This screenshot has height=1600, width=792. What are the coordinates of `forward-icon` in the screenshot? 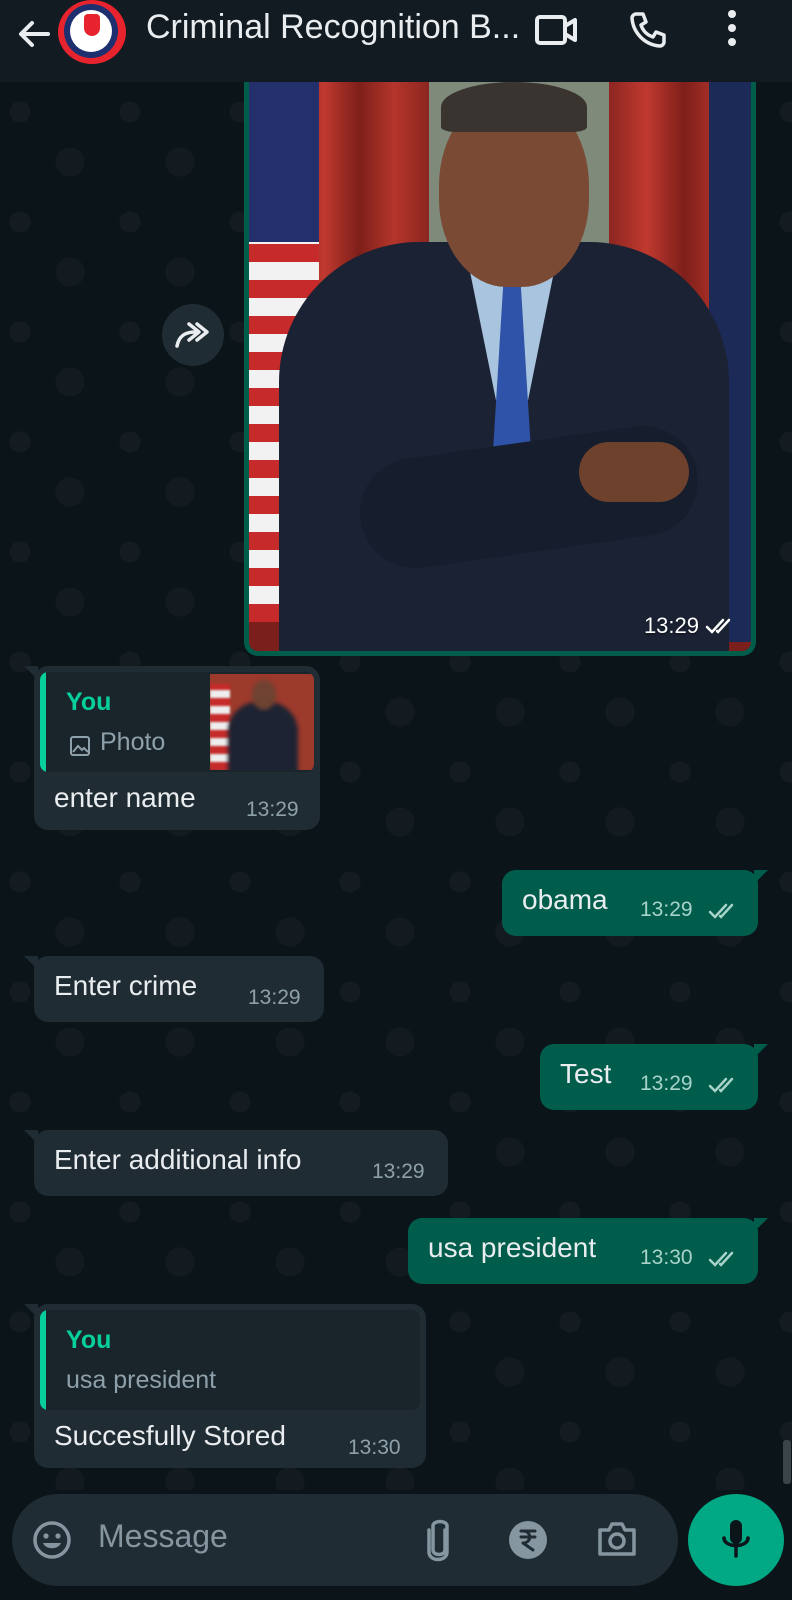 It's located at (192, 335).